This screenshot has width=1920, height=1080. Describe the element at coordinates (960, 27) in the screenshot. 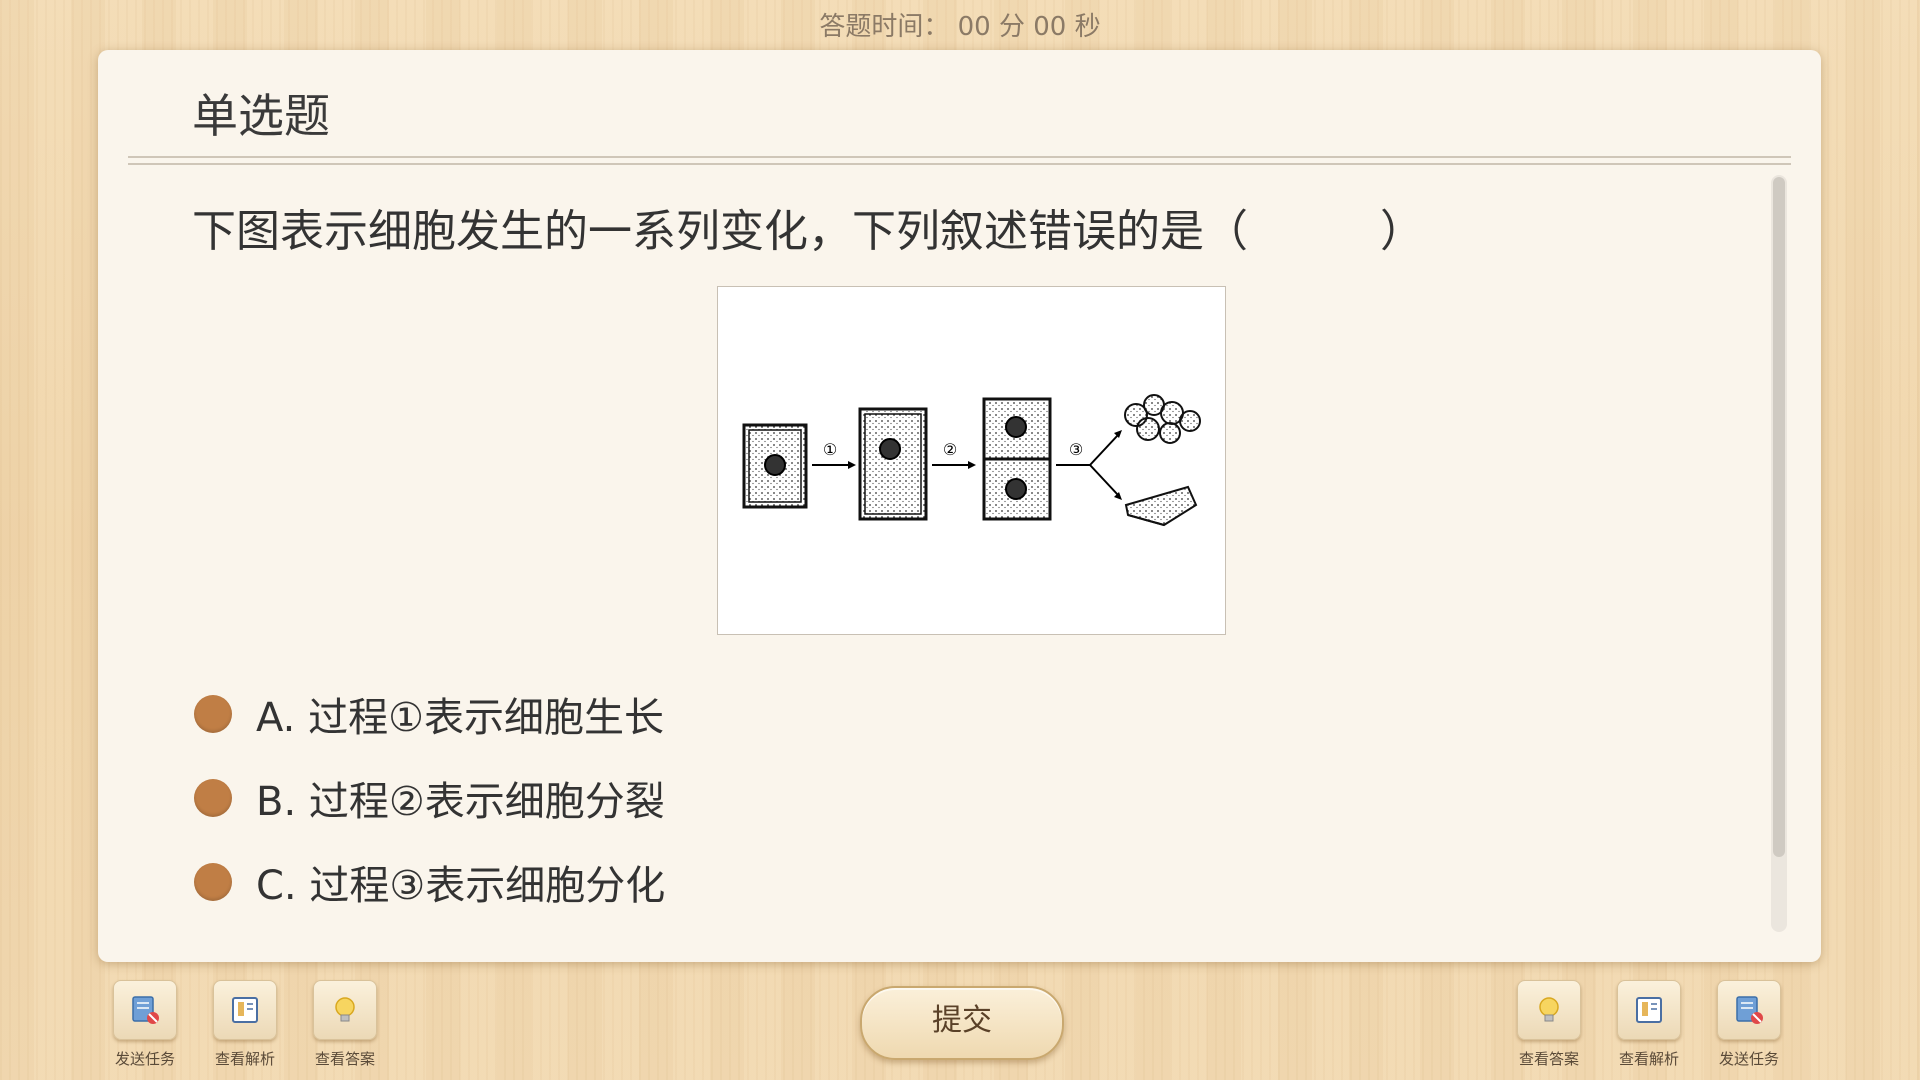

I see `answer-timer: 答题时间： 00 分 00 秒` at that location.